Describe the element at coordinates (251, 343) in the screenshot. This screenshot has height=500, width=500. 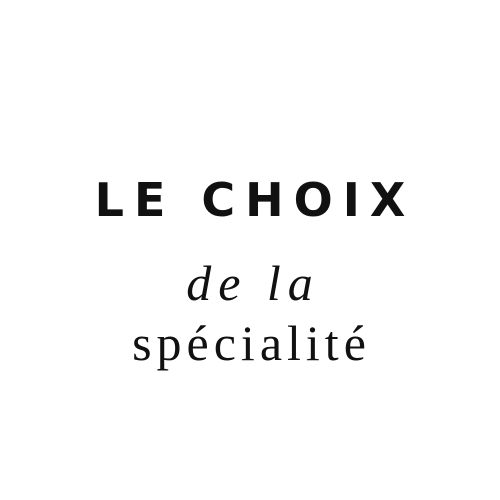
I see `logo-line-specialite: spécialité` at that location.